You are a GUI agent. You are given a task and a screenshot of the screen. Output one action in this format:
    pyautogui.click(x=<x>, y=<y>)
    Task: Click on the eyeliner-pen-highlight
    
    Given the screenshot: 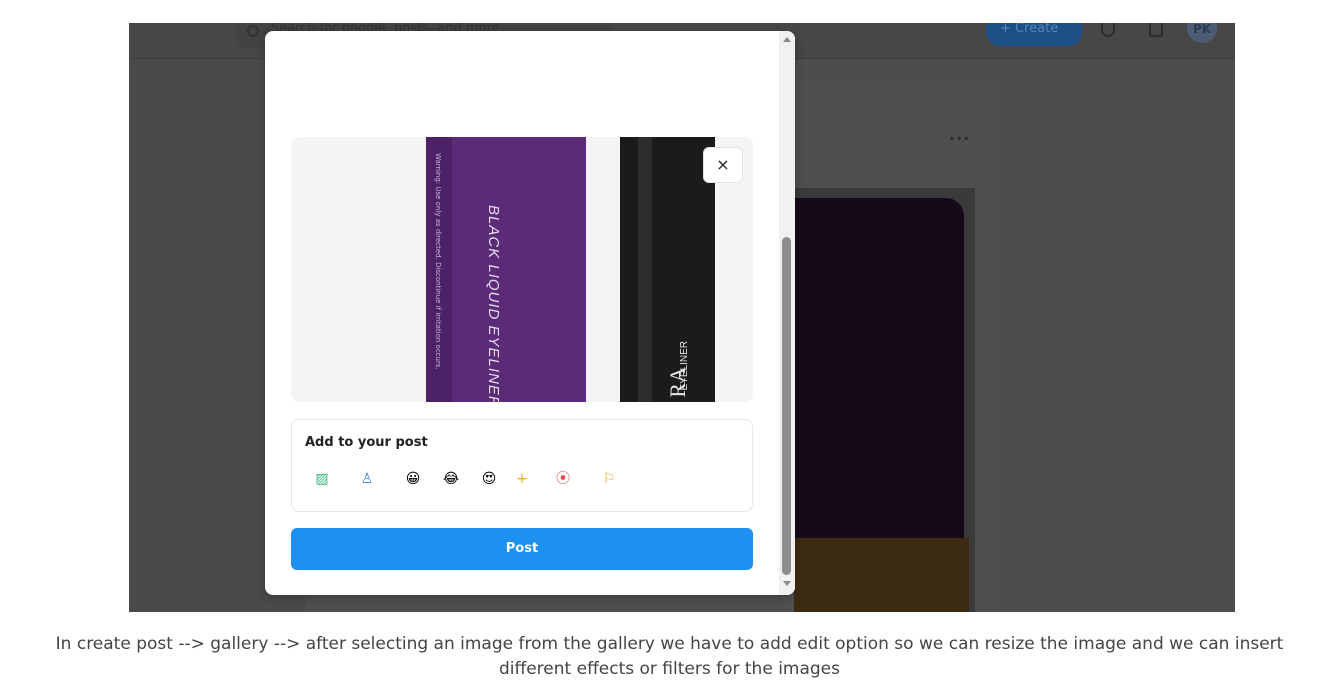 What is the action you would take?
    pyautogui.click(x=645, y=269)
    